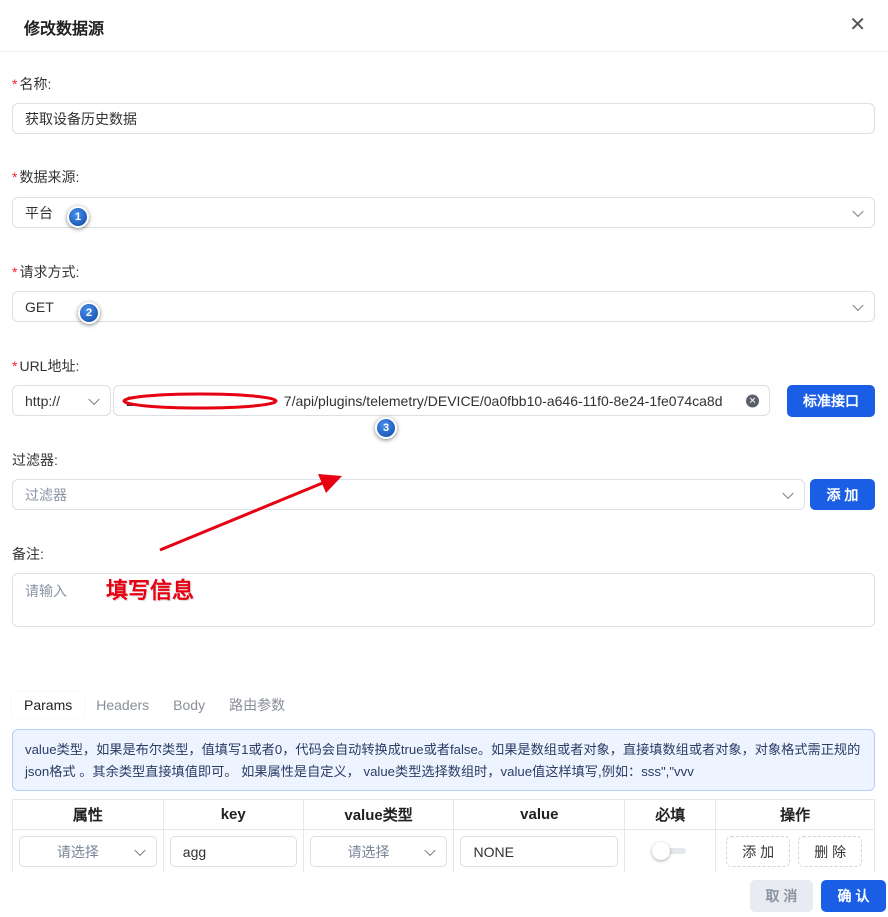 This screenshot has height=917, width=888. I want to click on tab-params: Params, so click(48, 705).